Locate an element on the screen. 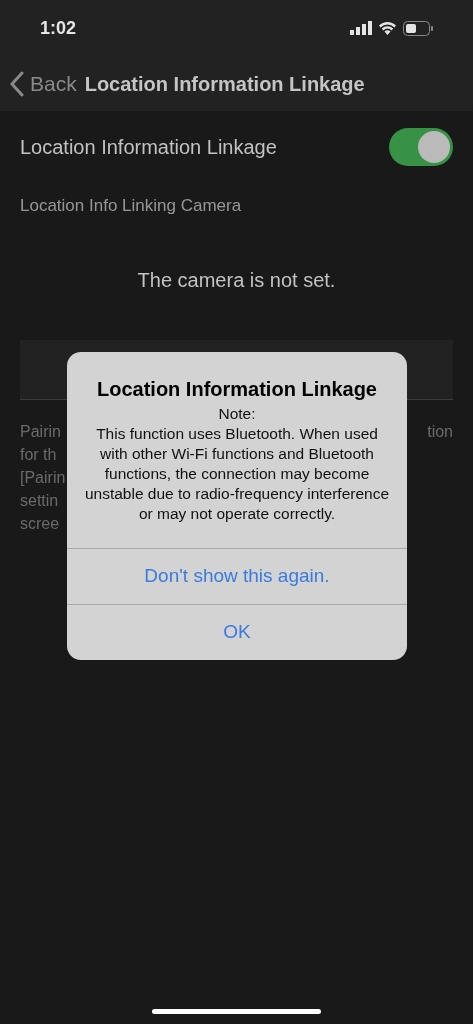 This screenshot has width=473, height=1024. alert-button: Don't show this again. is located at coordinates (237, 576).